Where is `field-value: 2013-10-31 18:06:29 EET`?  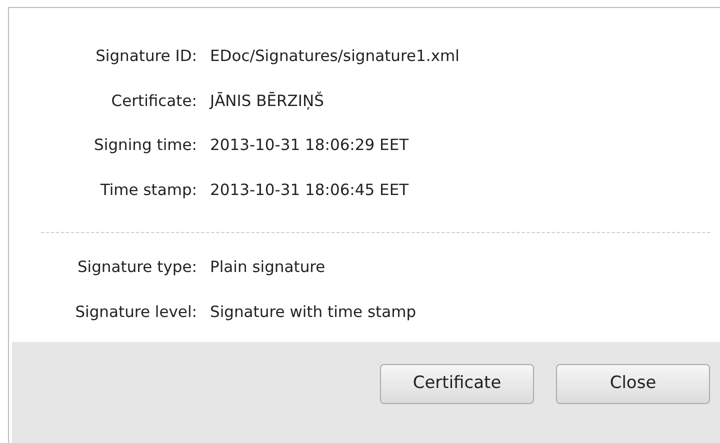
field-value: 2013-10-31 18:06:29 EET is located at coordinates (310, 145).